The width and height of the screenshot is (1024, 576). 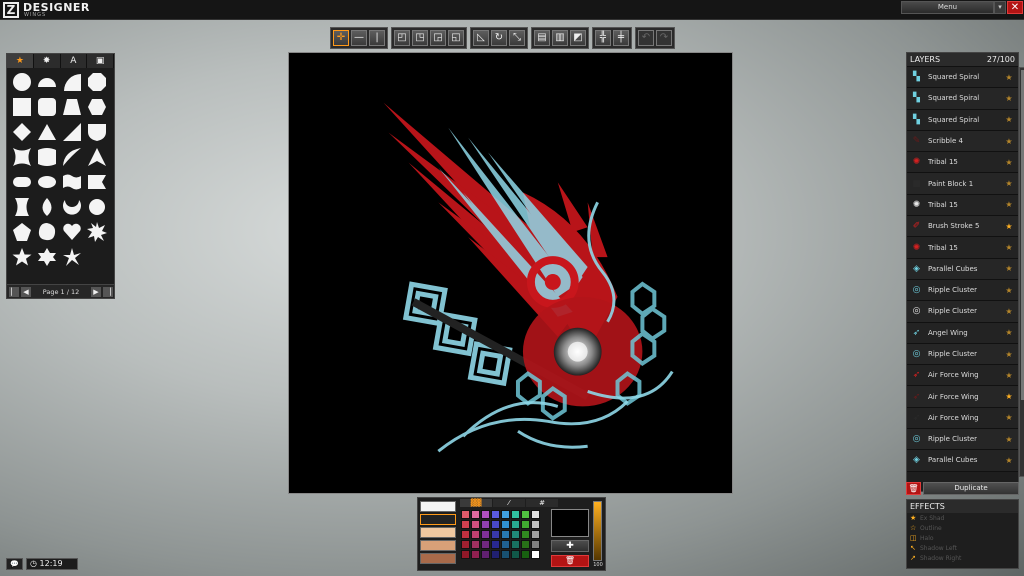 What do you see at coordinates (72, 107) in the screenshot?
I see `shape-trapezoid` at bounding box center [72, 107].